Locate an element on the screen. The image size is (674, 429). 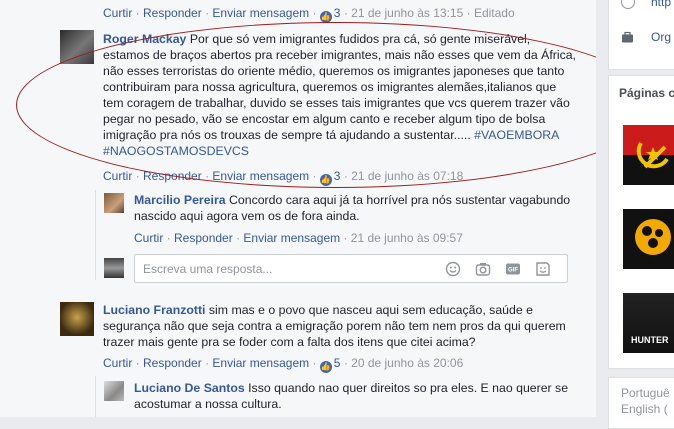
reply-input-box: GIF is located at coordinates (351, 268).